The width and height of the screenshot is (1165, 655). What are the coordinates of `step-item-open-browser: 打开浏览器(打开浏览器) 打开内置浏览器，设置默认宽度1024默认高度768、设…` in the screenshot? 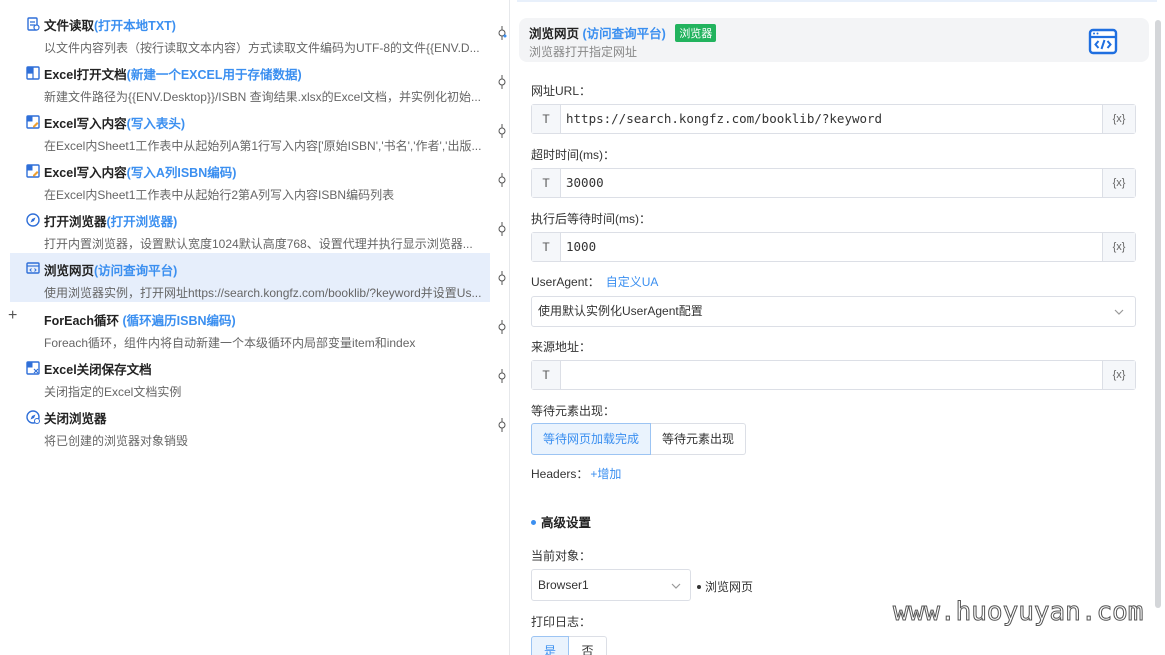 It's located at (250, 231).